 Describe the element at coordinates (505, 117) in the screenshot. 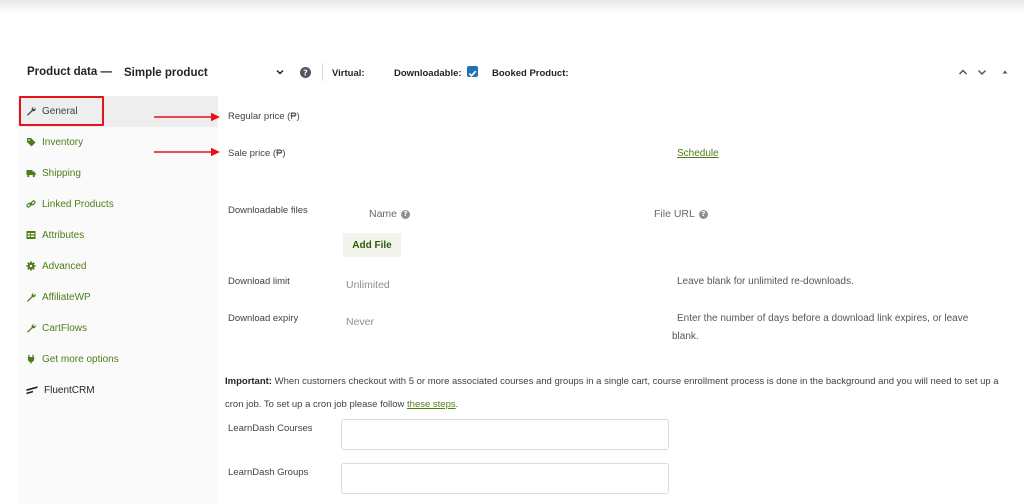

I see `regular-price-input` at that location.